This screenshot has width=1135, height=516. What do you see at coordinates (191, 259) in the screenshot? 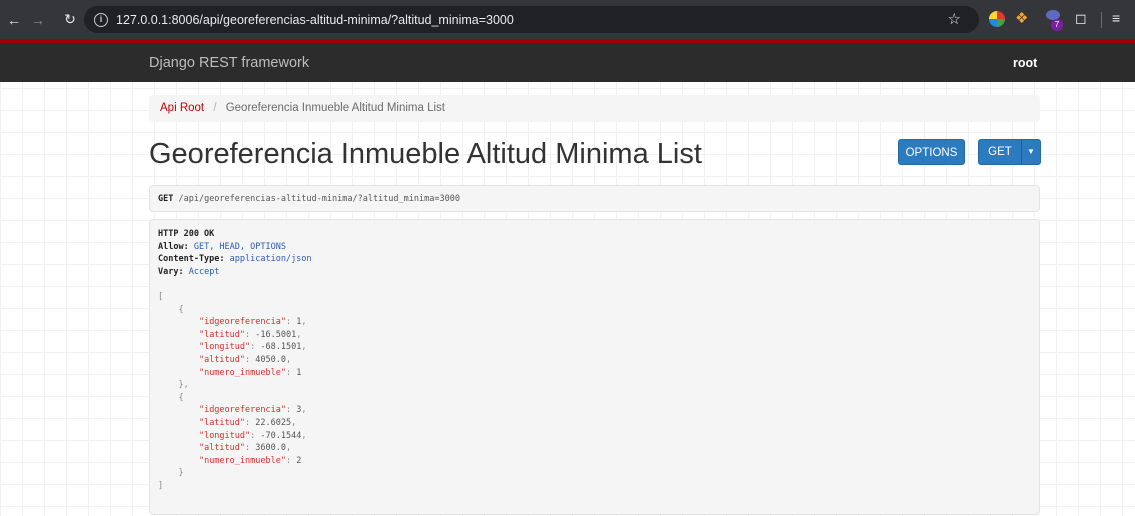
I see `header-key: Content-Type:` at bounding box center [191, 259].